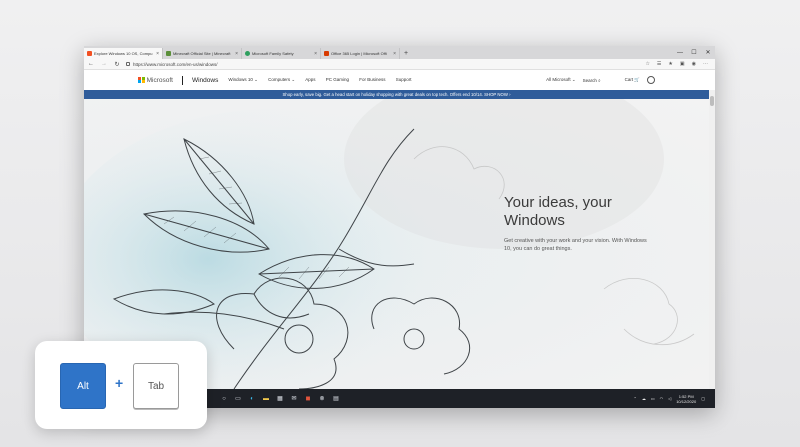  I want to click on minimize-icon: —, so click(680, 52).